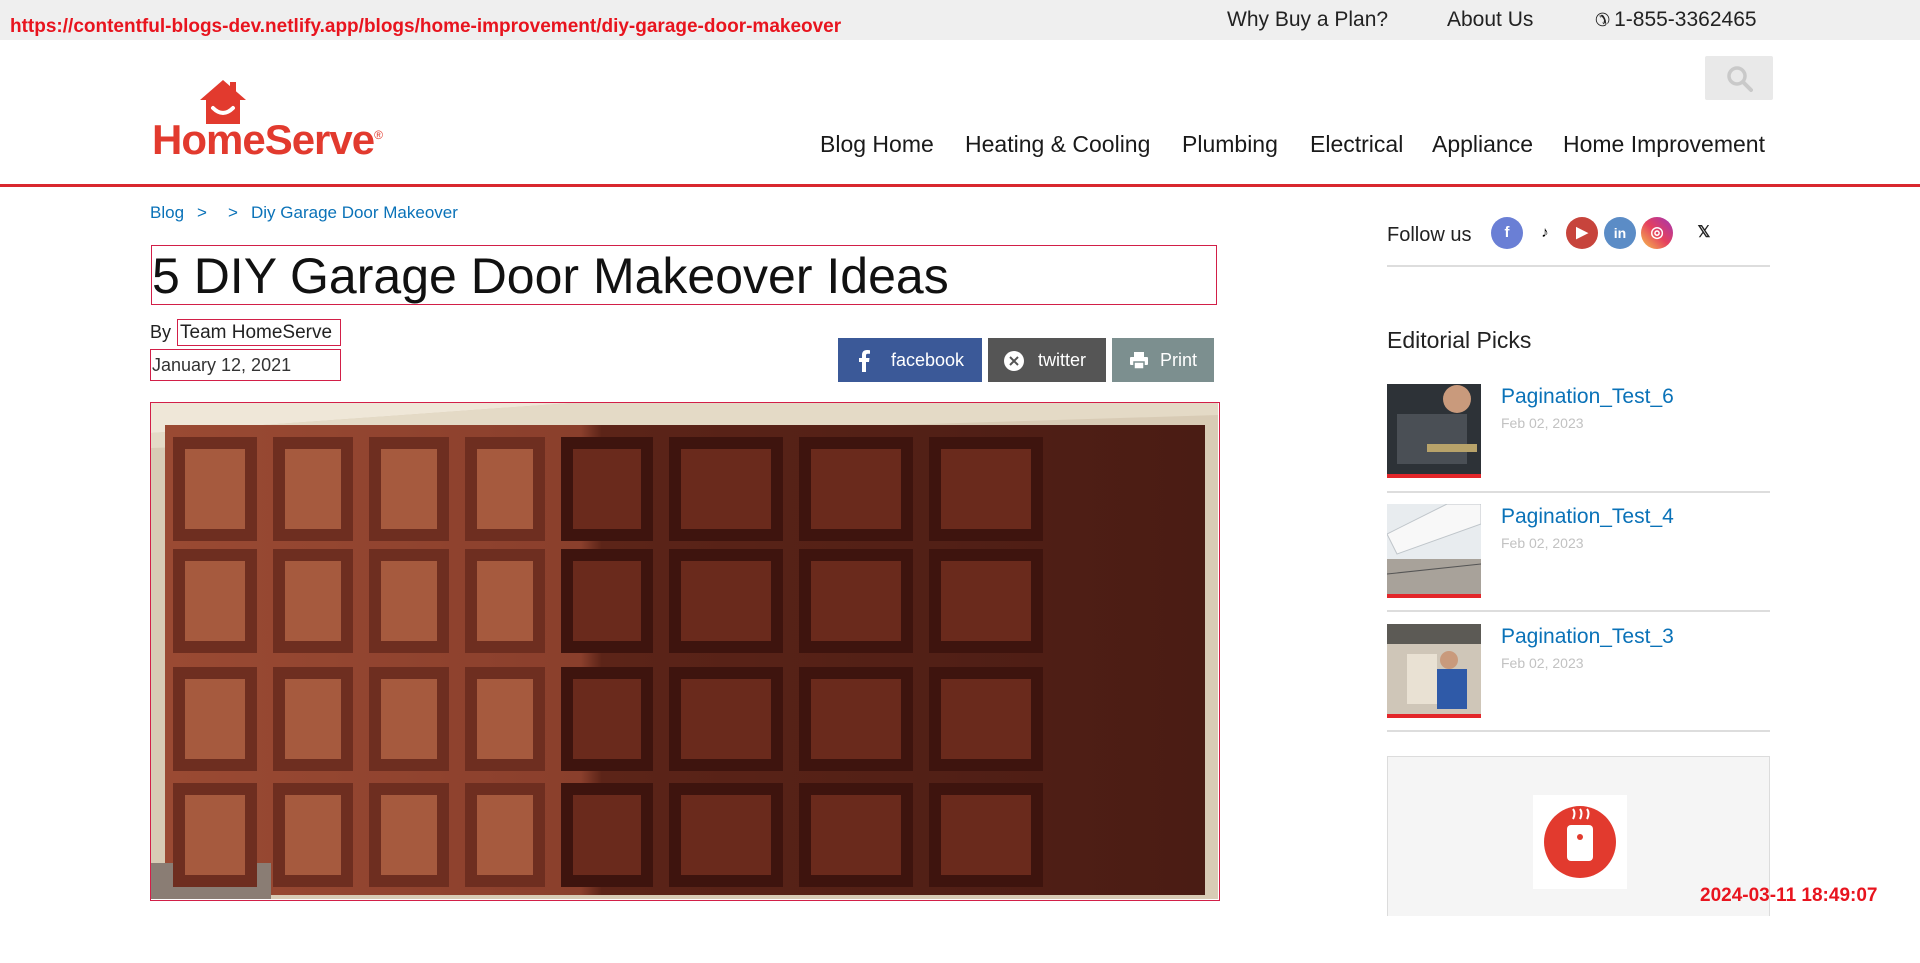 The width and height of the screenshot is (1920, 963). I want to click on pick-title: Pagination_Test_6, so click(1587, 397).